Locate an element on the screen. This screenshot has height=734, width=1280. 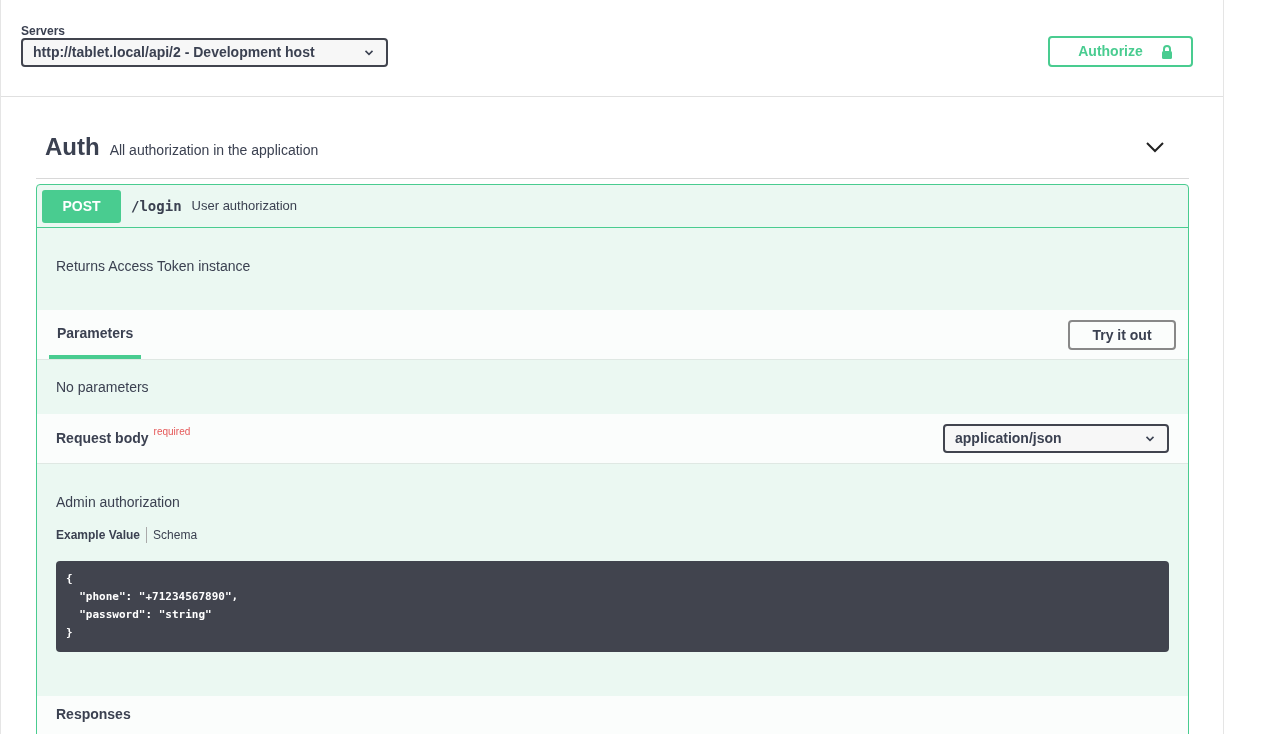
servers-label: Servers is located at coordinates (44, 31).